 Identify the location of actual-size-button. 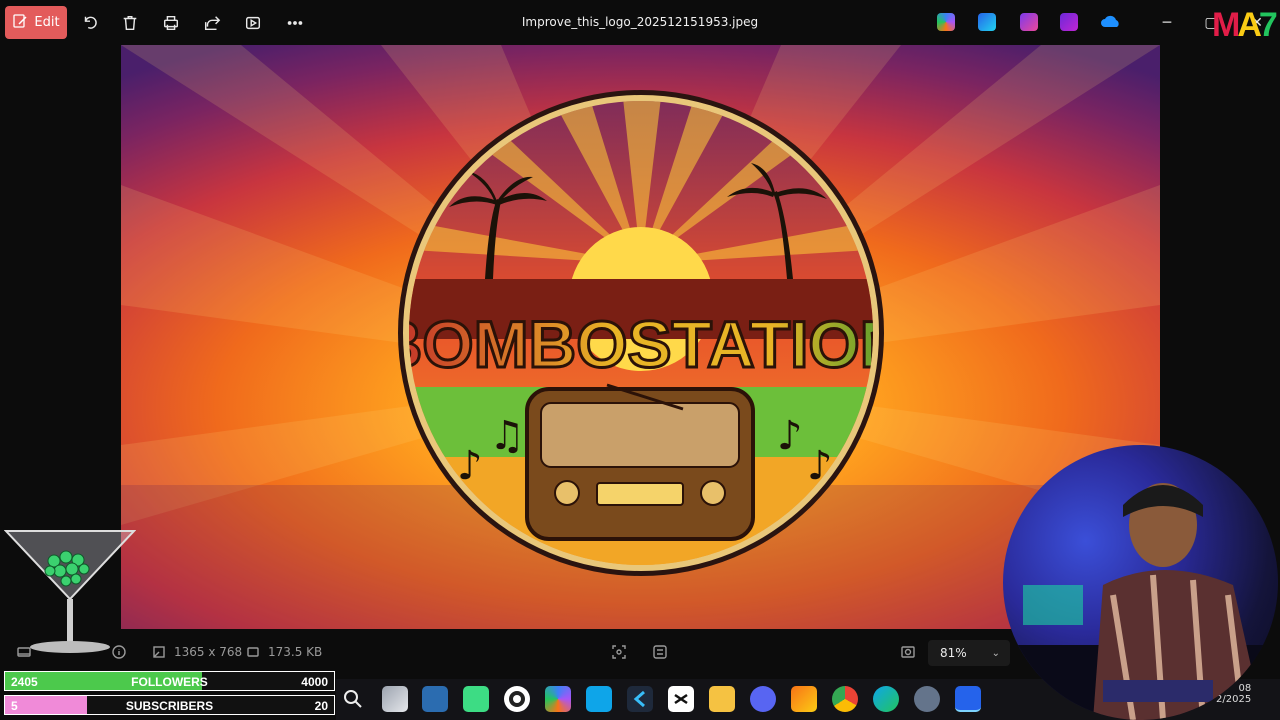
(908, 652).